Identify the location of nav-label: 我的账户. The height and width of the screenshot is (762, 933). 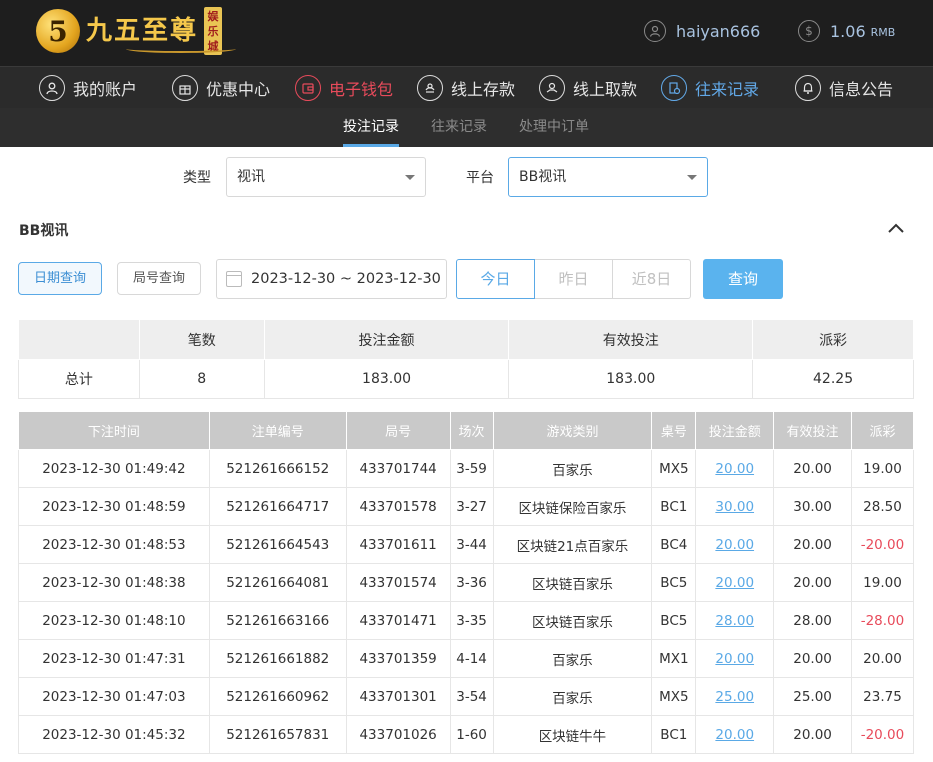
(105, 89).